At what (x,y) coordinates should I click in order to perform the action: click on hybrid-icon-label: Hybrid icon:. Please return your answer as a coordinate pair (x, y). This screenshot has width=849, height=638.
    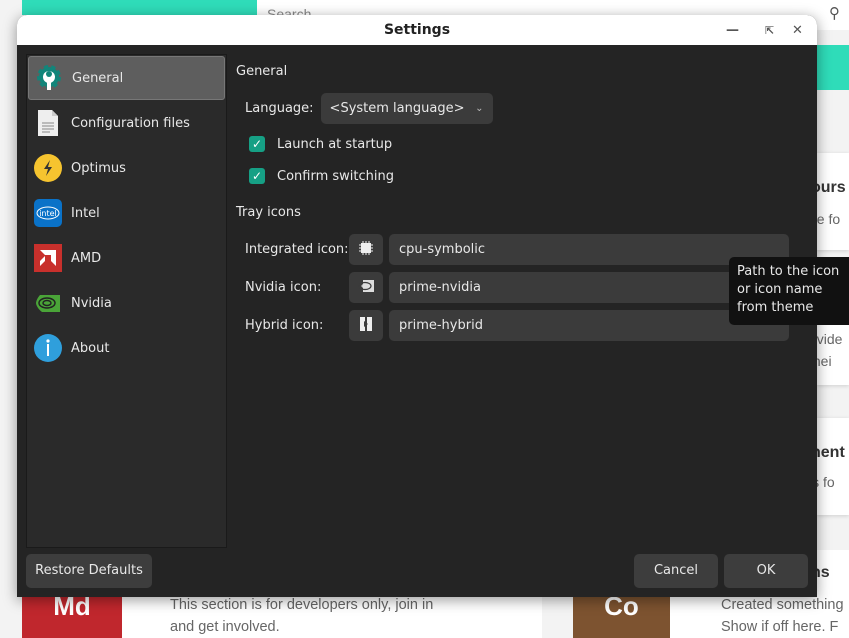
    Looking at the image, I should click on (284, 325).